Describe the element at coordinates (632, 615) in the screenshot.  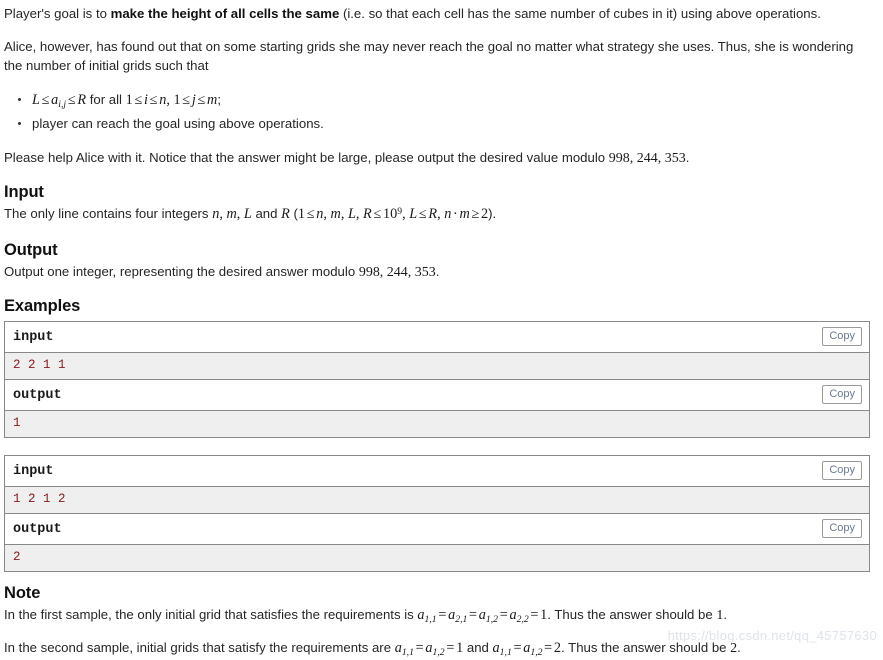
I see `note-1-middle-text: . Thus the answer should be` at that location.